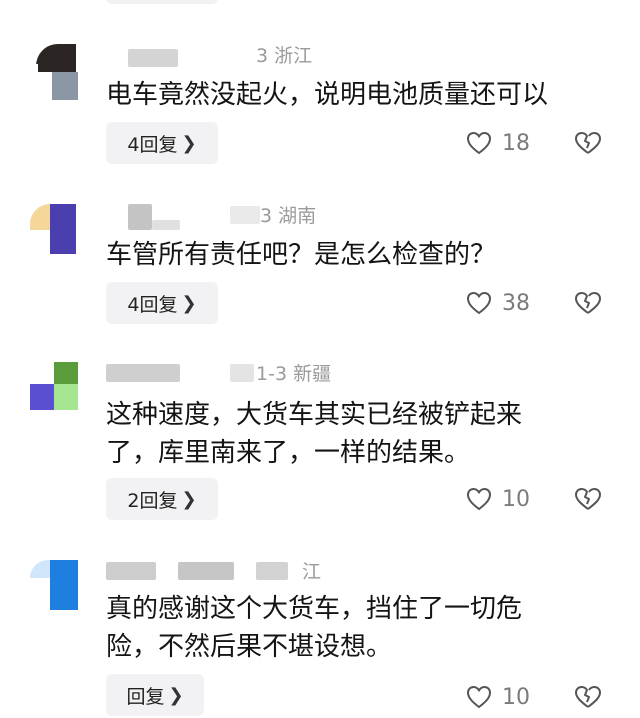 This screenshot has height=718, width=640. Describe the element at coordinates (301, 255) in the screenshot. I see `comment-body: 车管所有责任吧？是怎么检查的？` at that location.